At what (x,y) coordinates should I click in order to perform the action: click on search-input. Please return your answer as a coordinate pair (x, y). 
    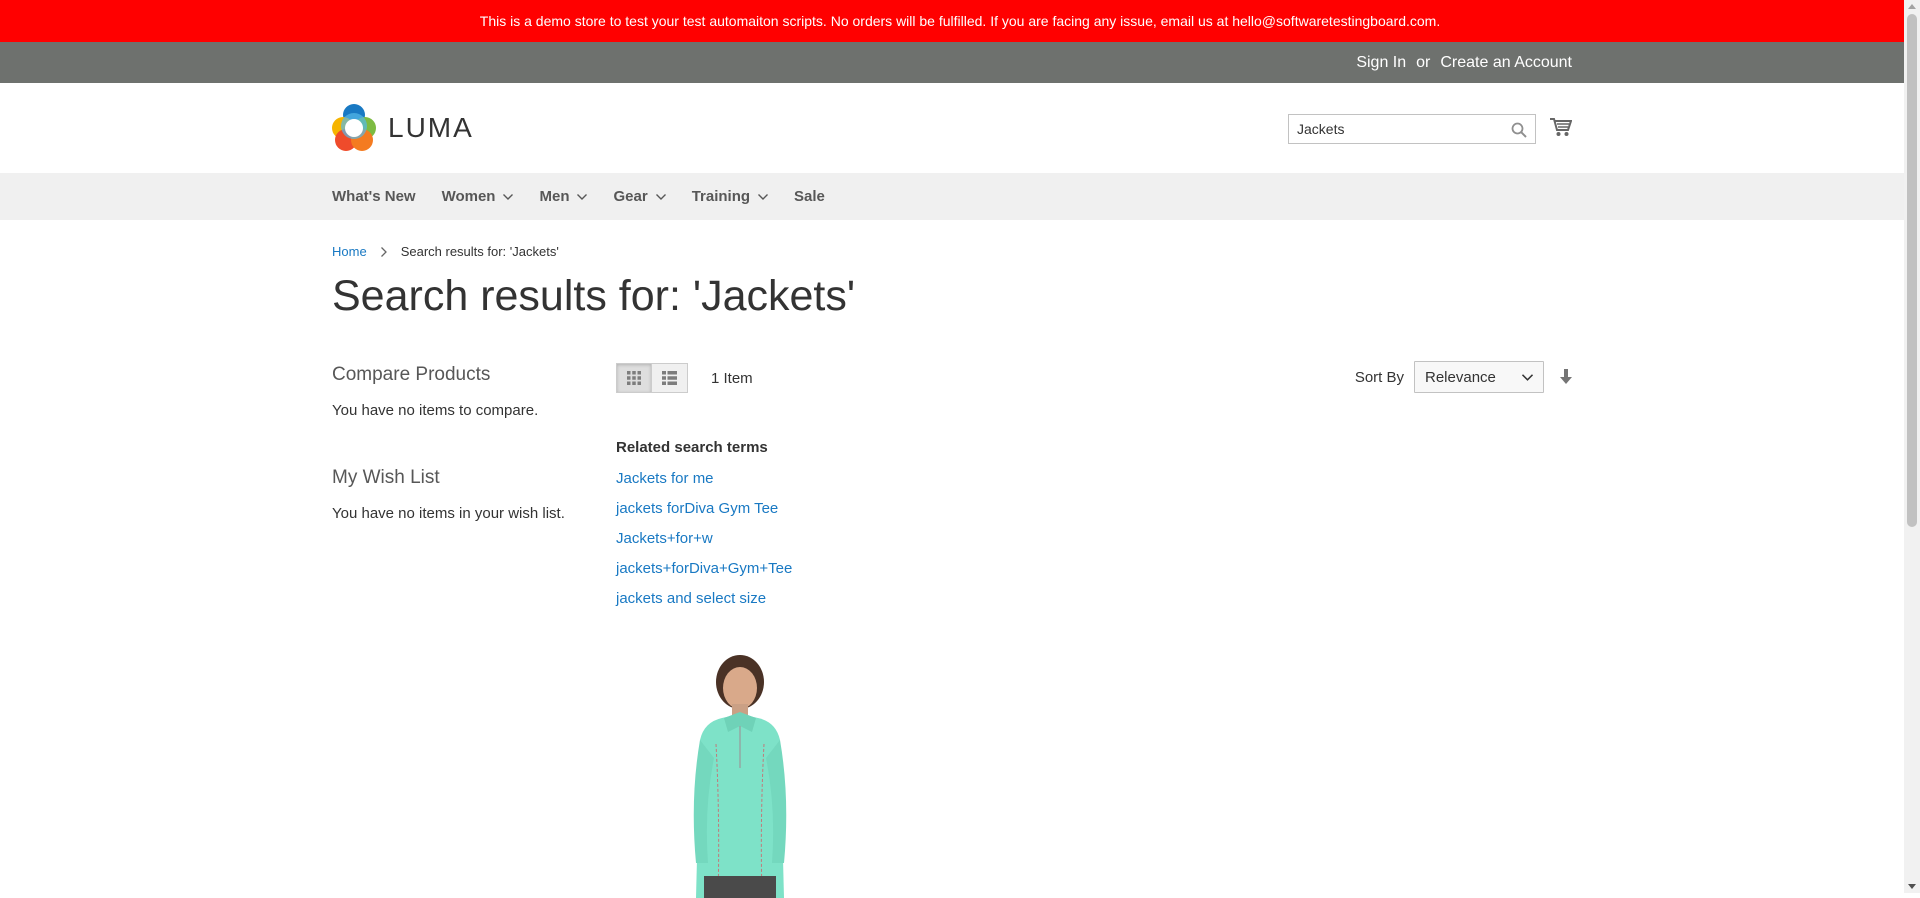
    Looking at the image, I should click on (1397, 129).